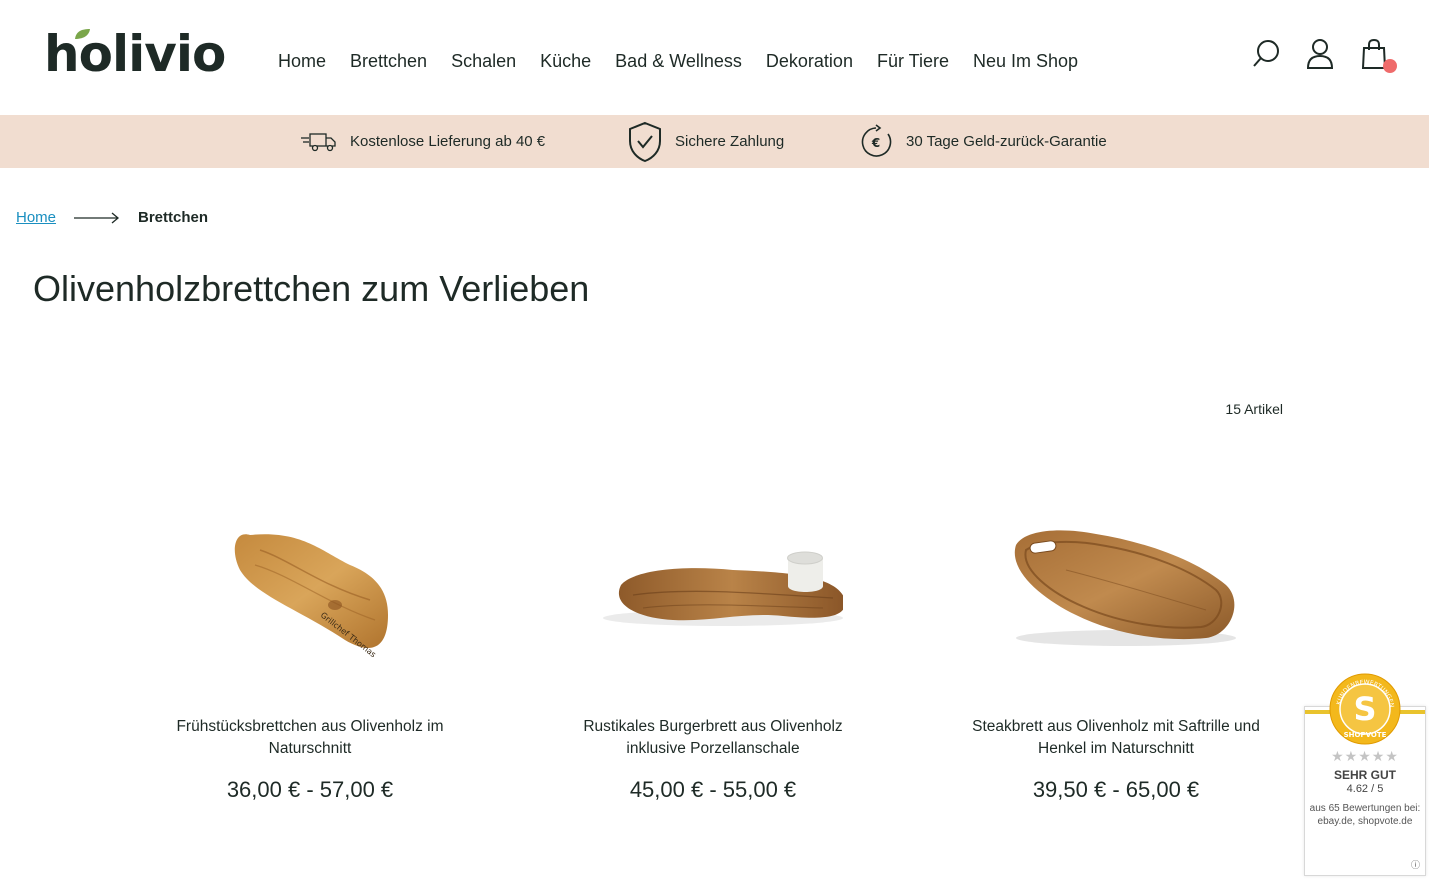 This screenshot has height=880, width=1429. I want to click on benefit-guarantee-label: 30 Tage Geld-zurück-Garantie, so click(1006, 141).